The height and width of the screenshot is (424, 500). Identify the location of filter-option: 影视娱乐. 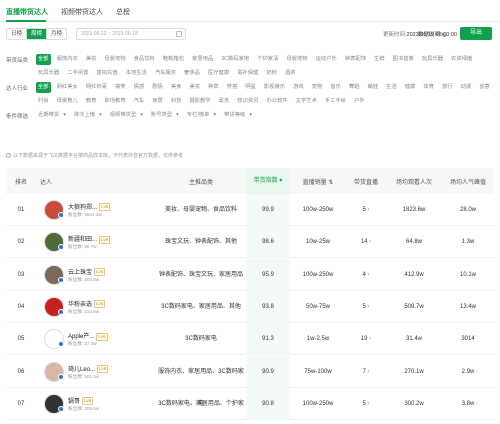
(274, 87).